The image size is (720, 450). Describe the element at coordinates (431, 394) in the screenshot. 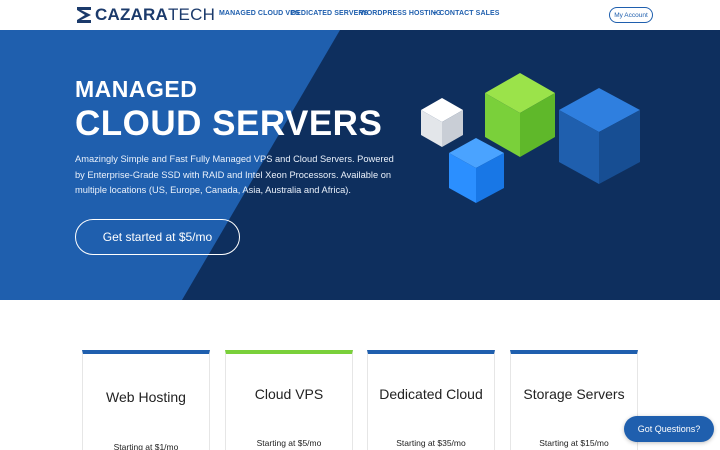

I see `card-title: Dedicated Cloud` at that location.